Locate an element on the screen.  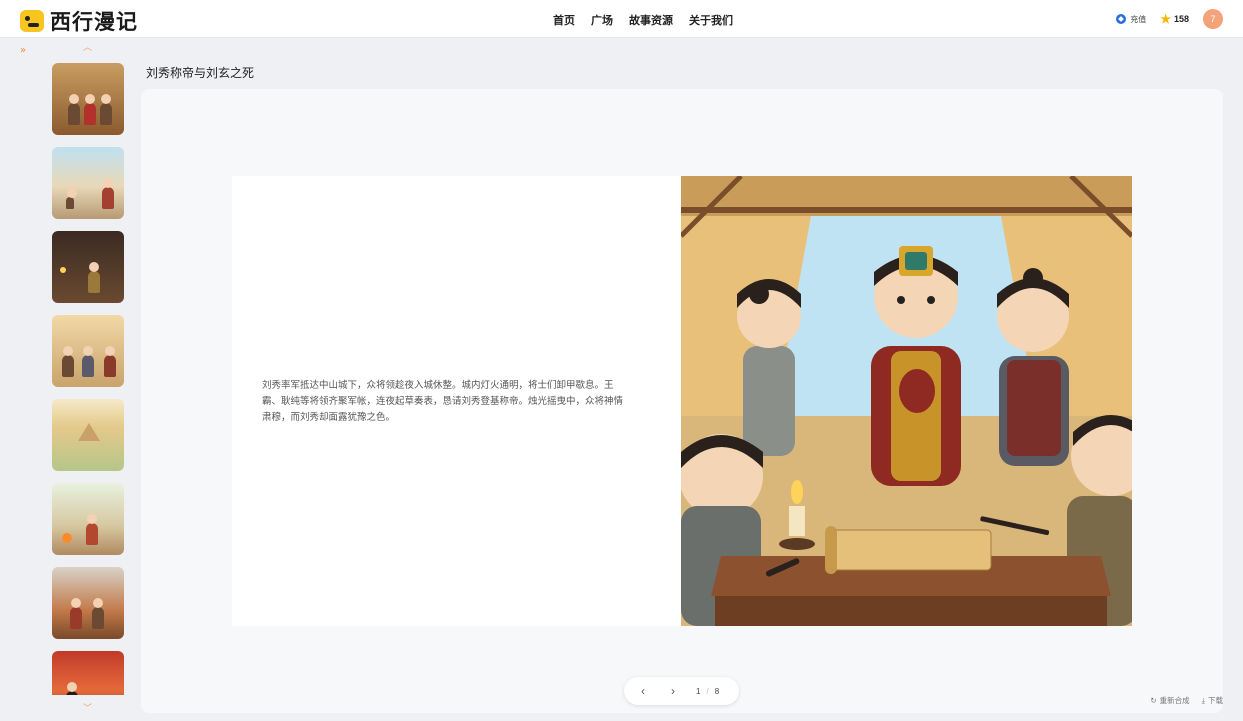
points-display: ★ 158 is located at coordinates (1174, 19).